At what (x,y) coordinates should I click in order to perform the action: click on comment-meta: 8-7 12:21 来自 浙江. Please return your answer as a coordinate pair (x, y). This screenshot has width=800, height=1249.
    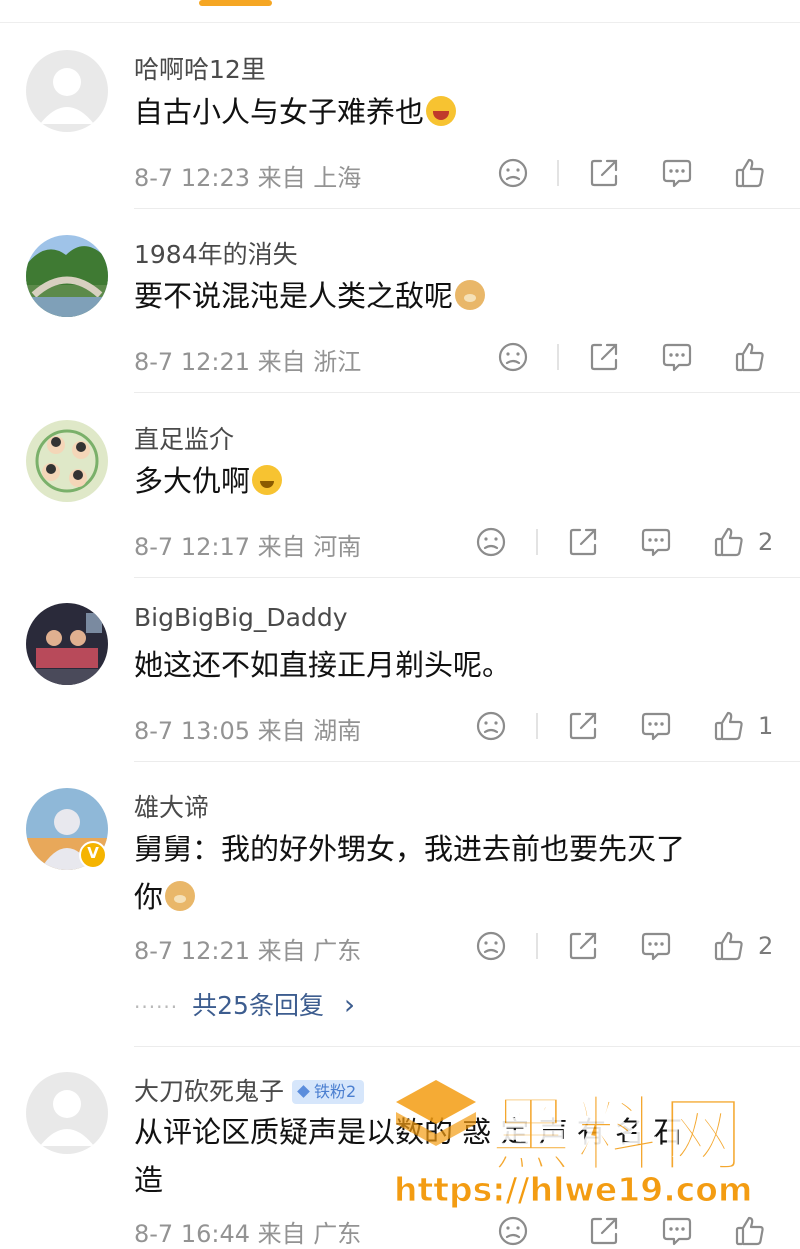
    Looking at the image, I should click on (248, 362).